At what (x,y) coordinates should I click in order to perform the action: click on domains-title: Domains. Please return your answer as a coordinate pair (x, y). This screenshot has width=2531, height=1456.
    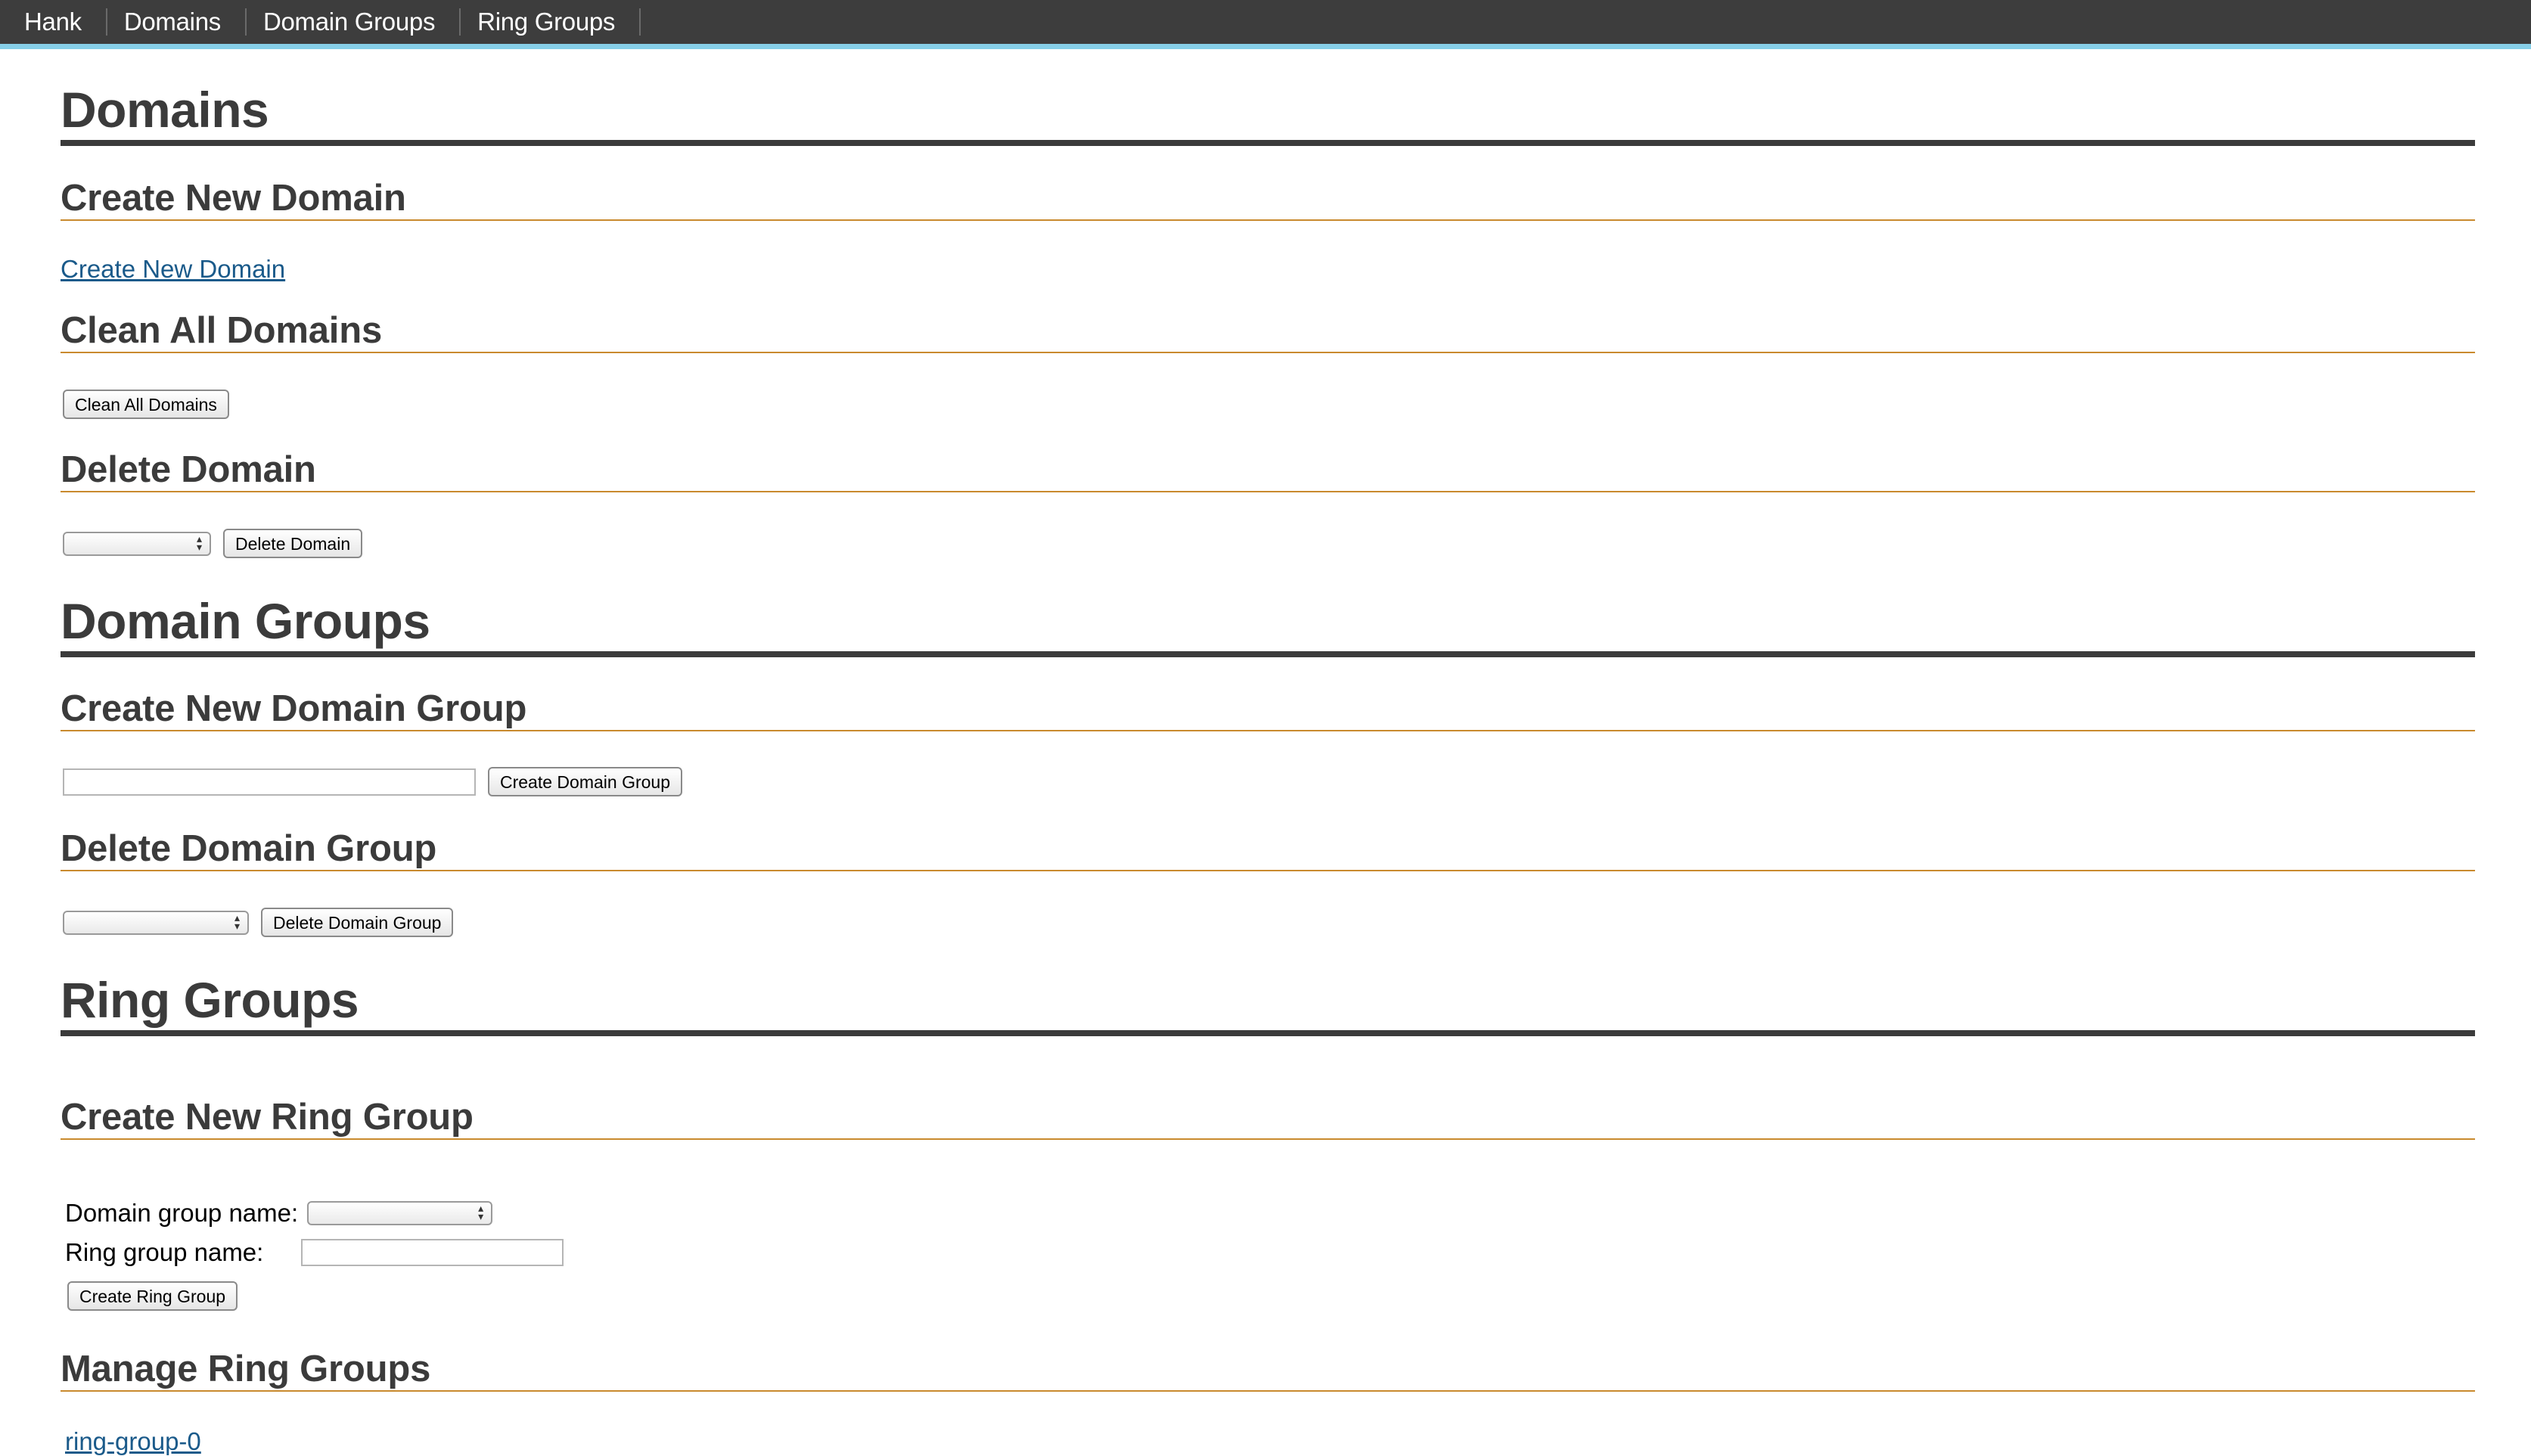
    Looking at the image, I should click on (1268, 114).